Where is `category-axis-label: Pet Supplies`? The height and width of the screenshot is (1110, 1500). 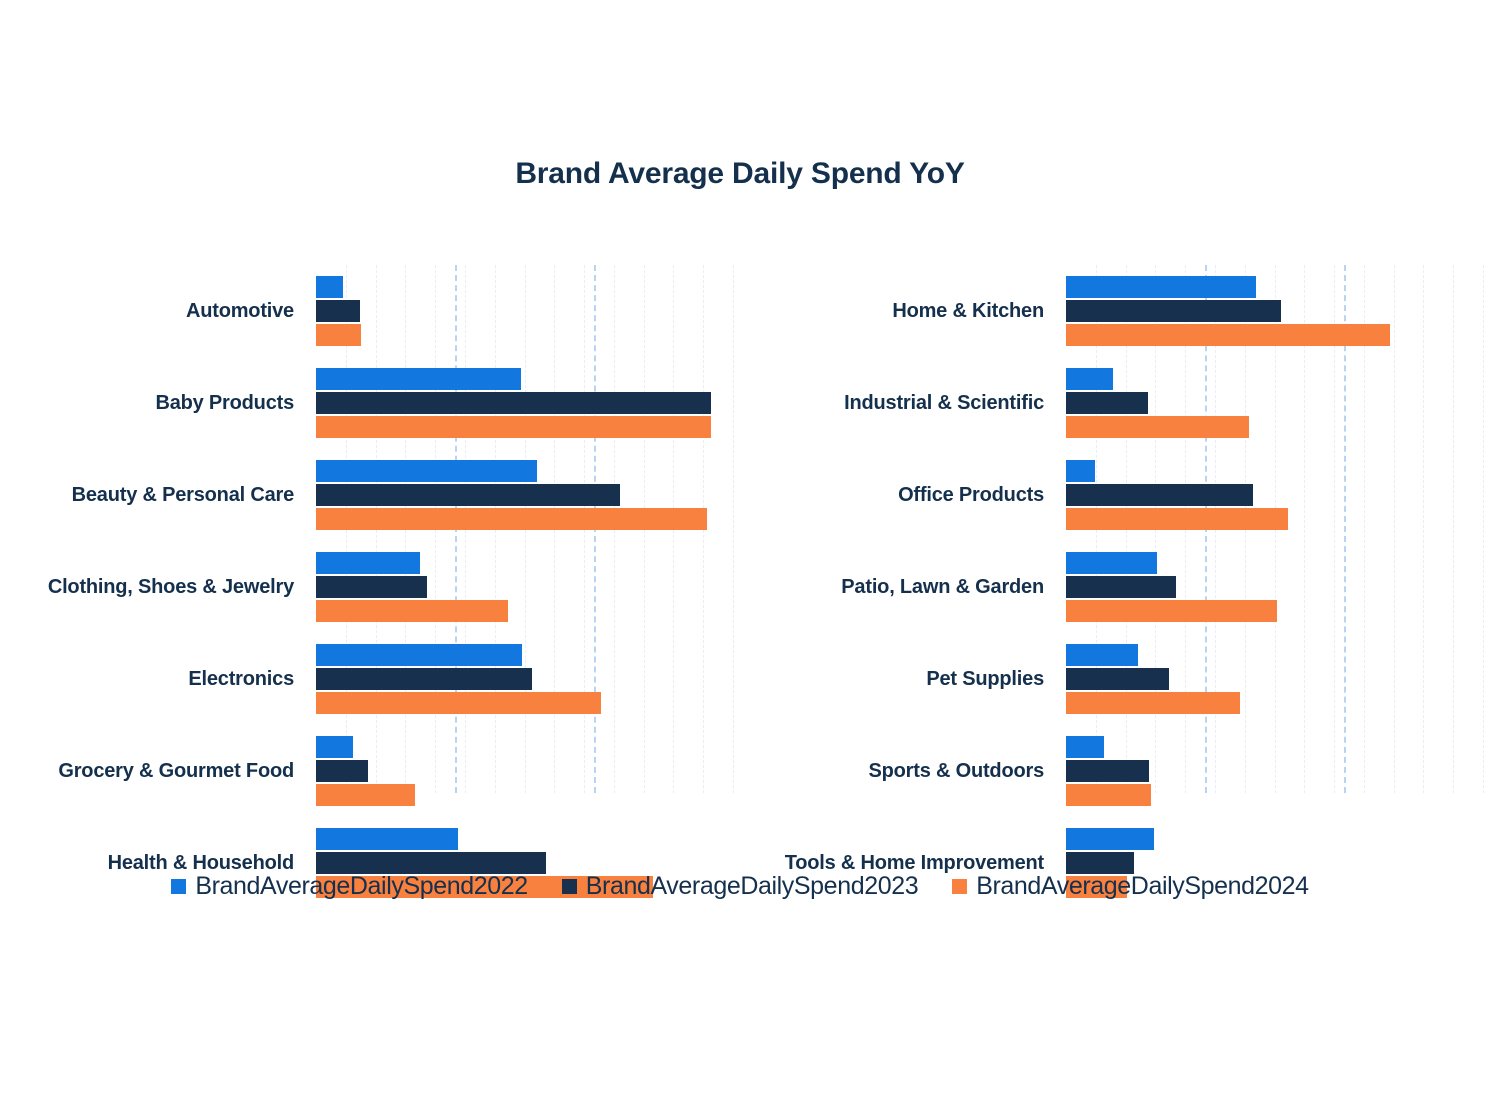 category-axis-label: Pet Supplies is located at coordinates (985, 678).